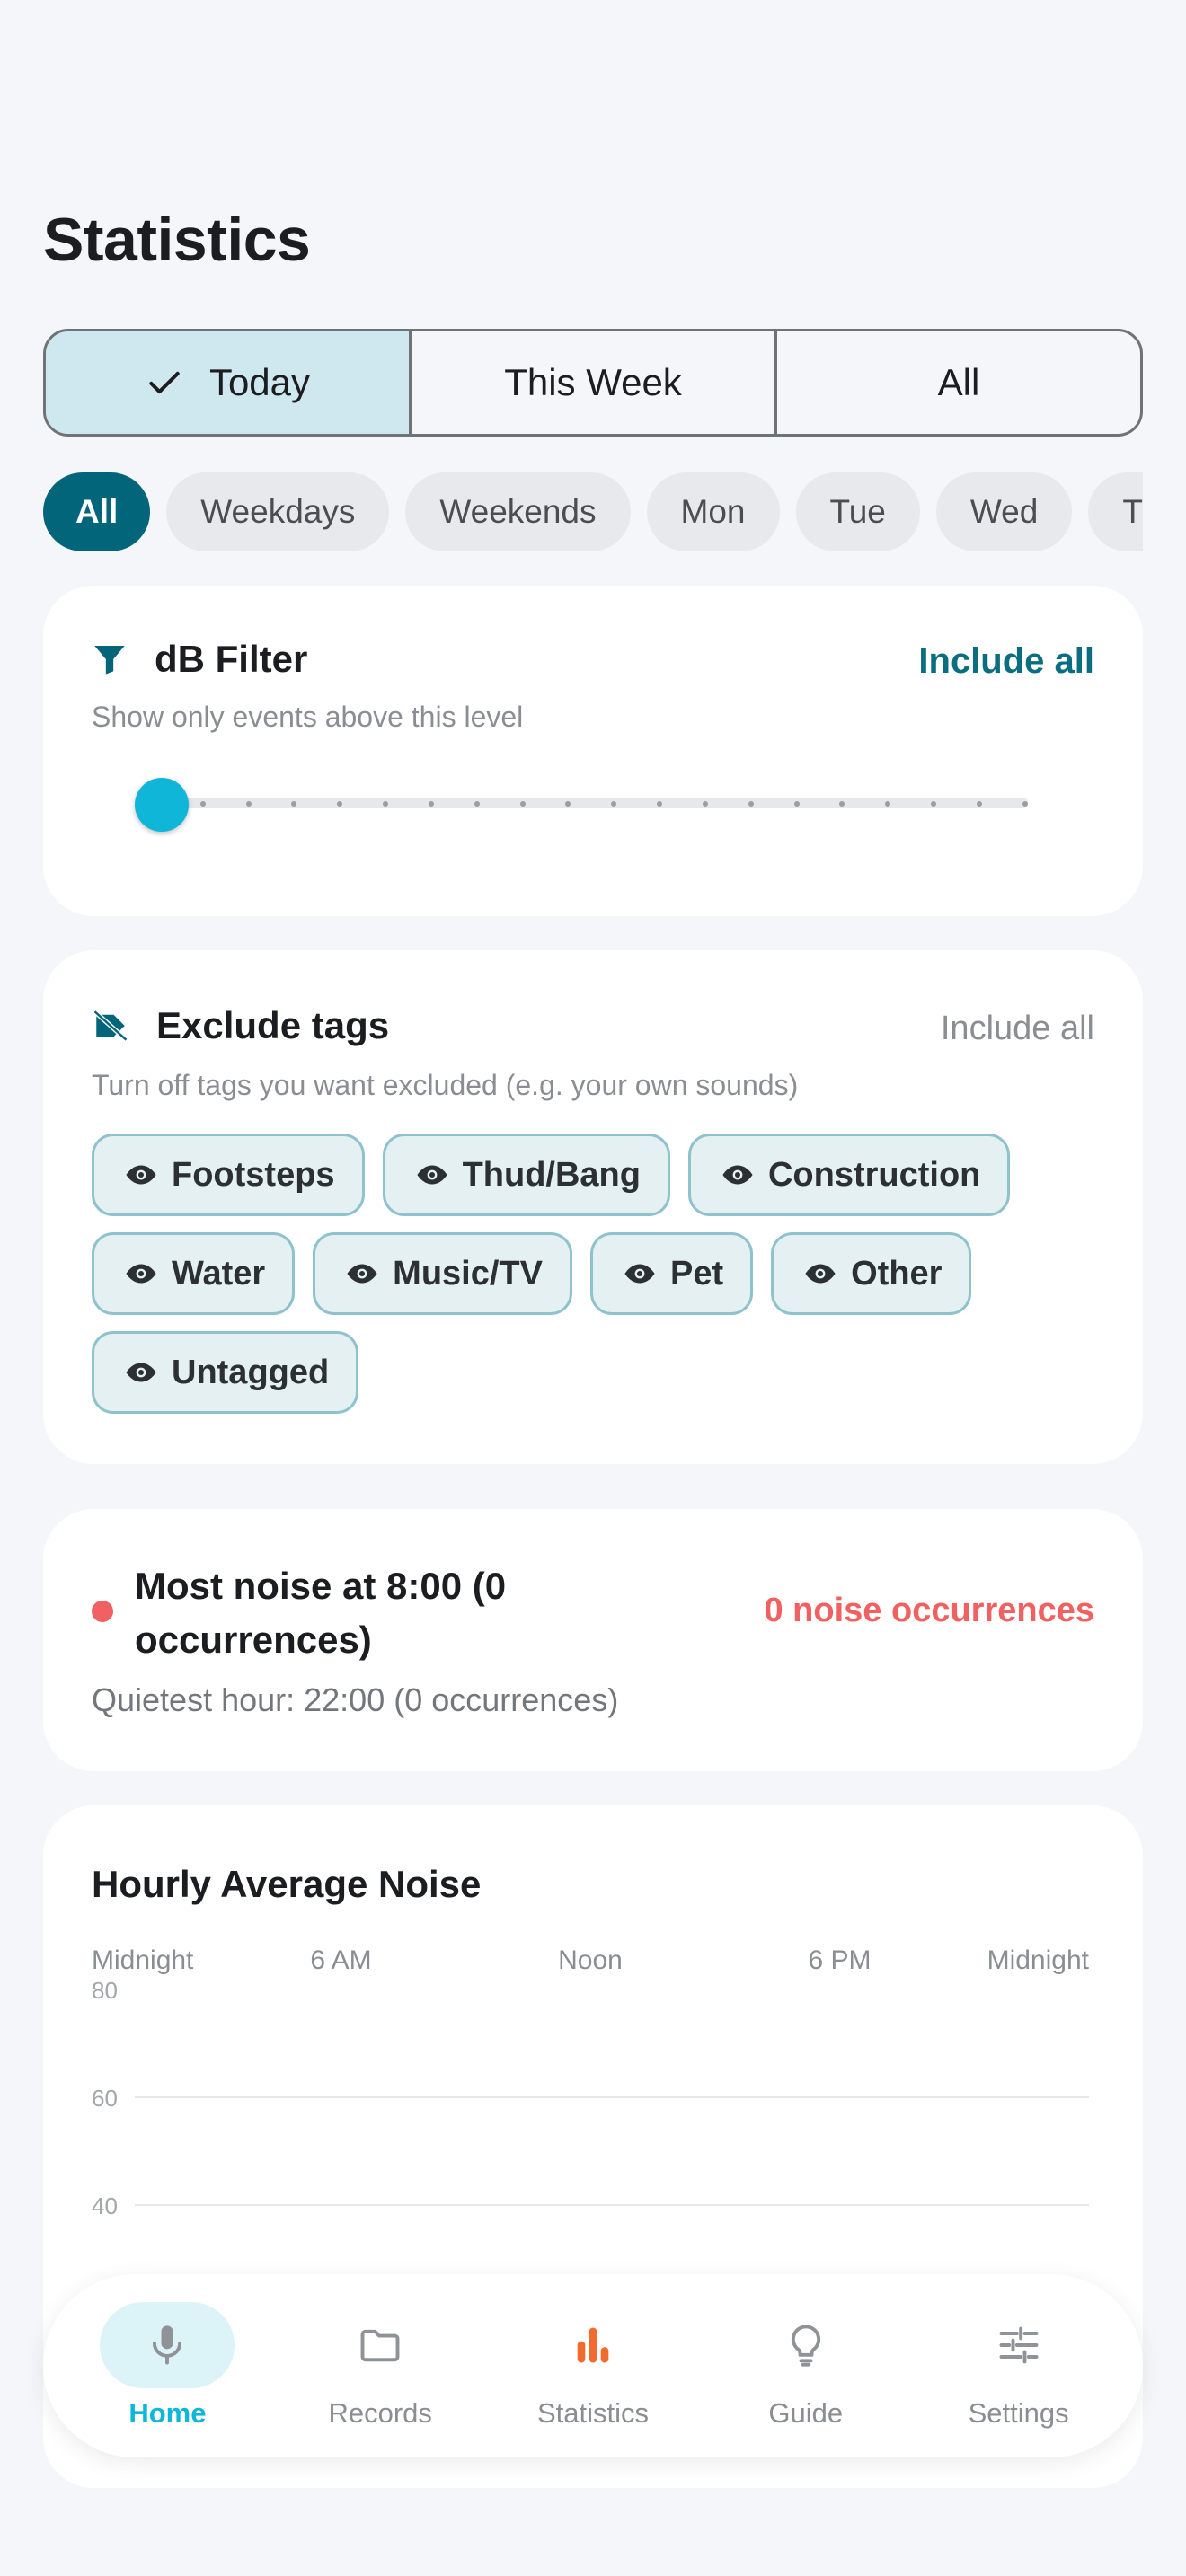 This screenshot has height=2576, width=1186. I want to click on x-tick-label: Noon, so click(590, 1960).